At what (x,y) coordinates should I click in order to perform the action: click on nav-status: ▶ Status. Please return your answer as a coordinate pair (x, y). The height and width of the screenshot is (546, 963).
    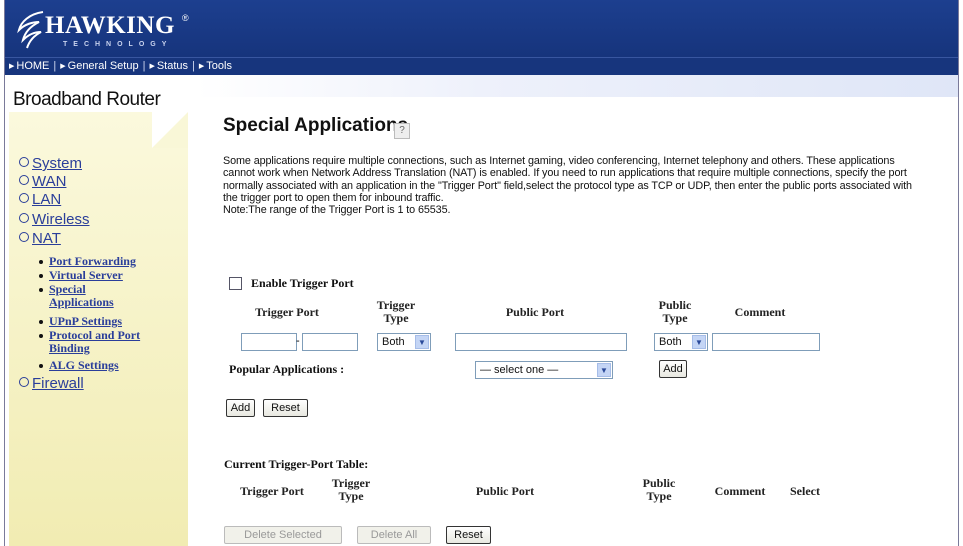
    Looking at the image, I should click on (168, 66).